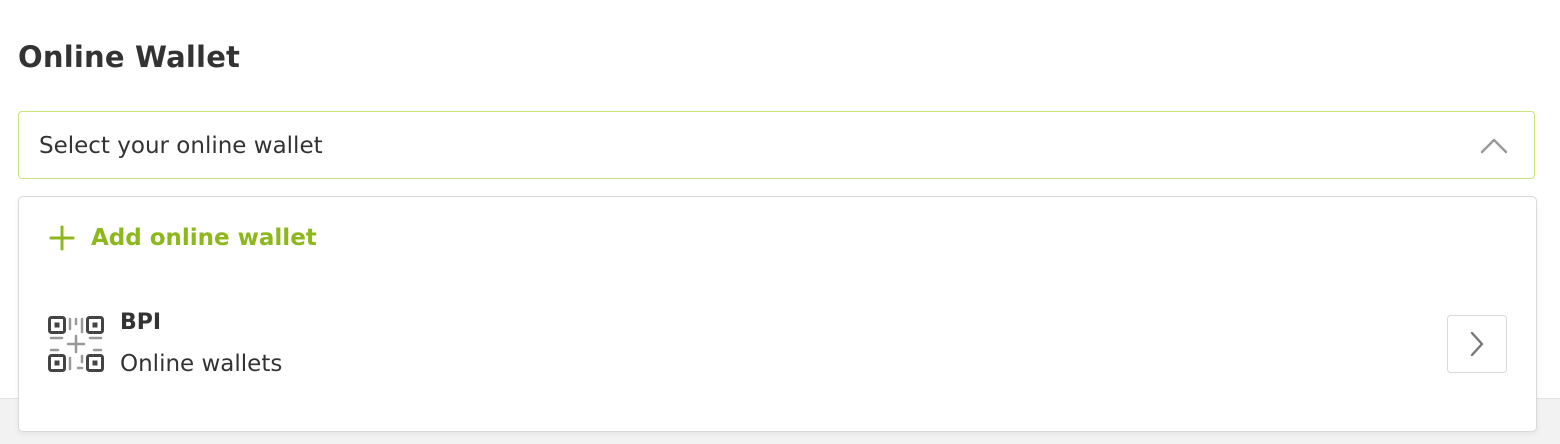  I want to click on page-title: Online Wallet, so click(129, 57).